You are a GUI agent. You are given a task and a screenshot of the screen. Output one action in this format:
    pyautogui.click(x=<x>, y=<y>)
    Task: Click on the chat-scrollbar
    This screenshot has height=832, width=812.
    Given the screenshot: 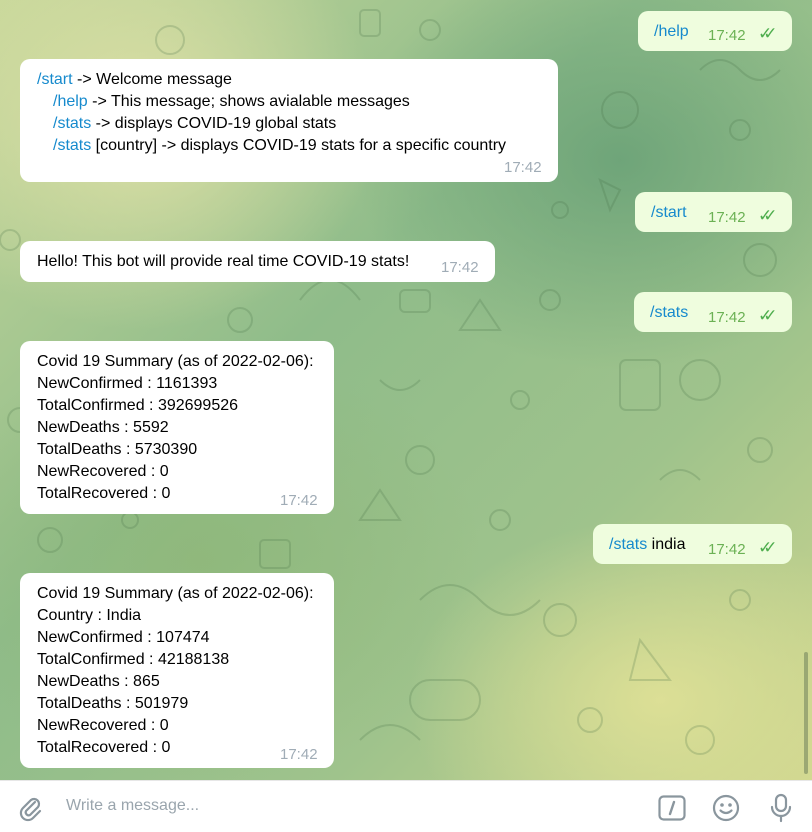 What is the action you would take?
    pyautogui.click(x=806, y=713)
    